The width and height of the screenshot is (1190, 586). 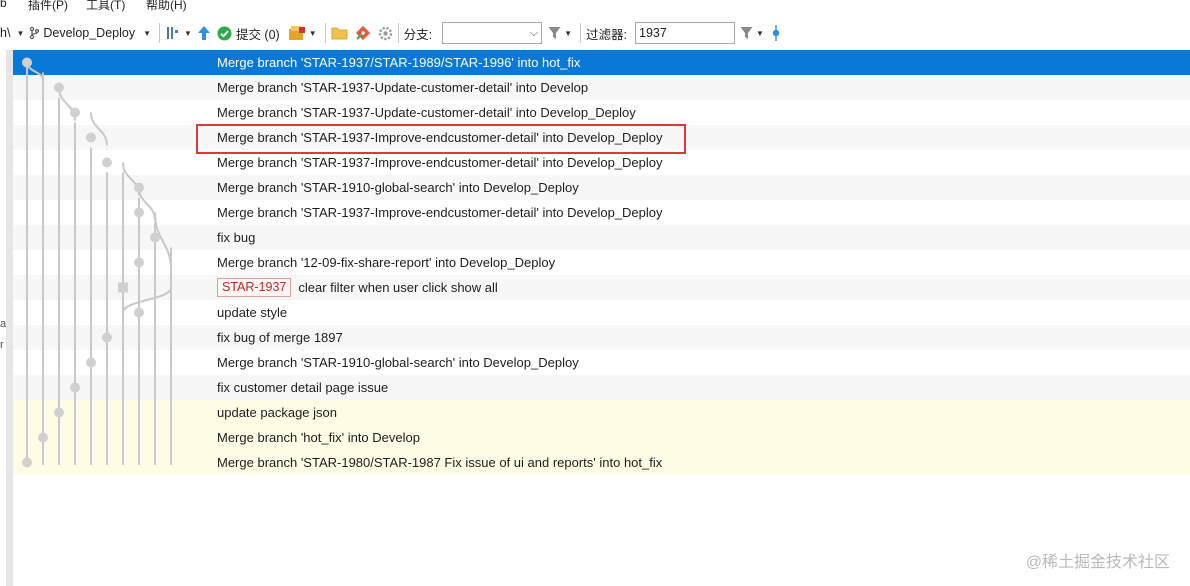 I want to click on commit-message: Merge branch 'hot_fix' into Develop, so click(x=318, y=437).